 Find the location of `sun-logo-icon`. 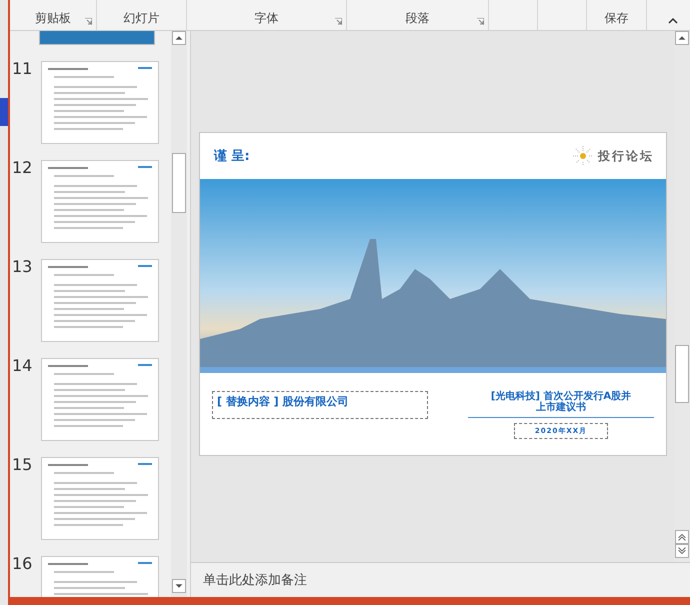

sun-logo-icon is located at coordinates (583, 156).